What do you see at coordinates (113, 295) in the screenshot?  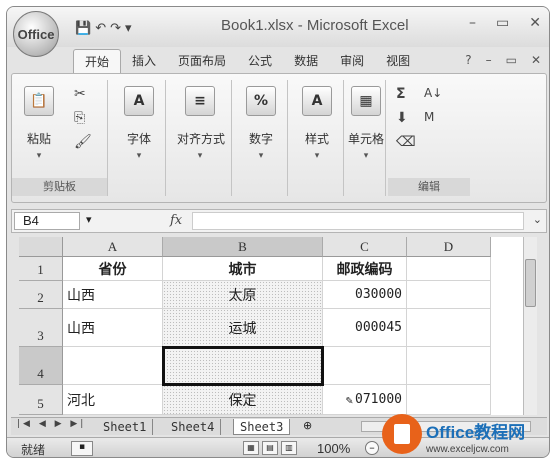 I see `cell-a2: 山西` at bounding box center [113, 295].